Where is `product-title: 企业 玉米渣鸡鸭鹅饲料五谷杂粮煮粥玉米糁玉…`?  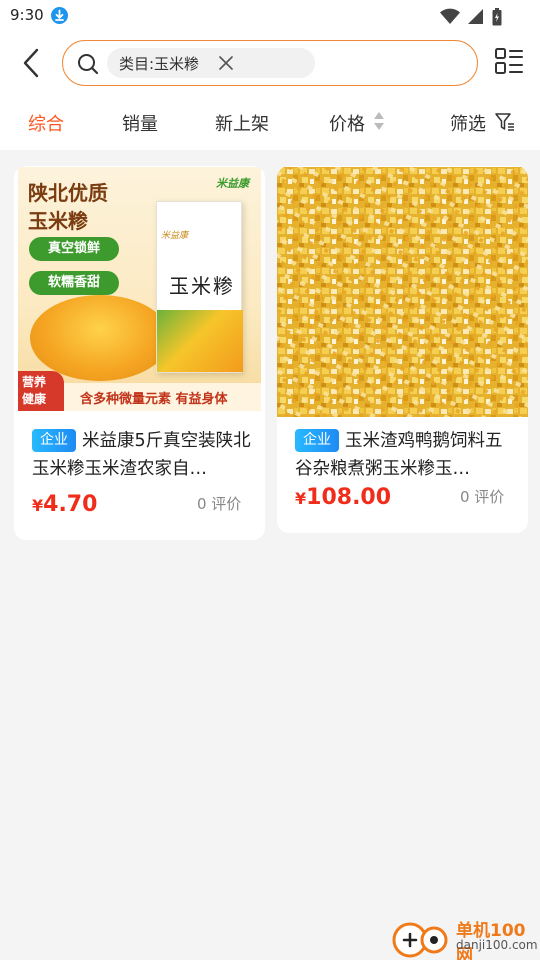
product-title: 企业 玉米渣鸡鸭鹅饲料五谷杂粮煮粥玉米糁玉… is located at coordinates (405, 455).